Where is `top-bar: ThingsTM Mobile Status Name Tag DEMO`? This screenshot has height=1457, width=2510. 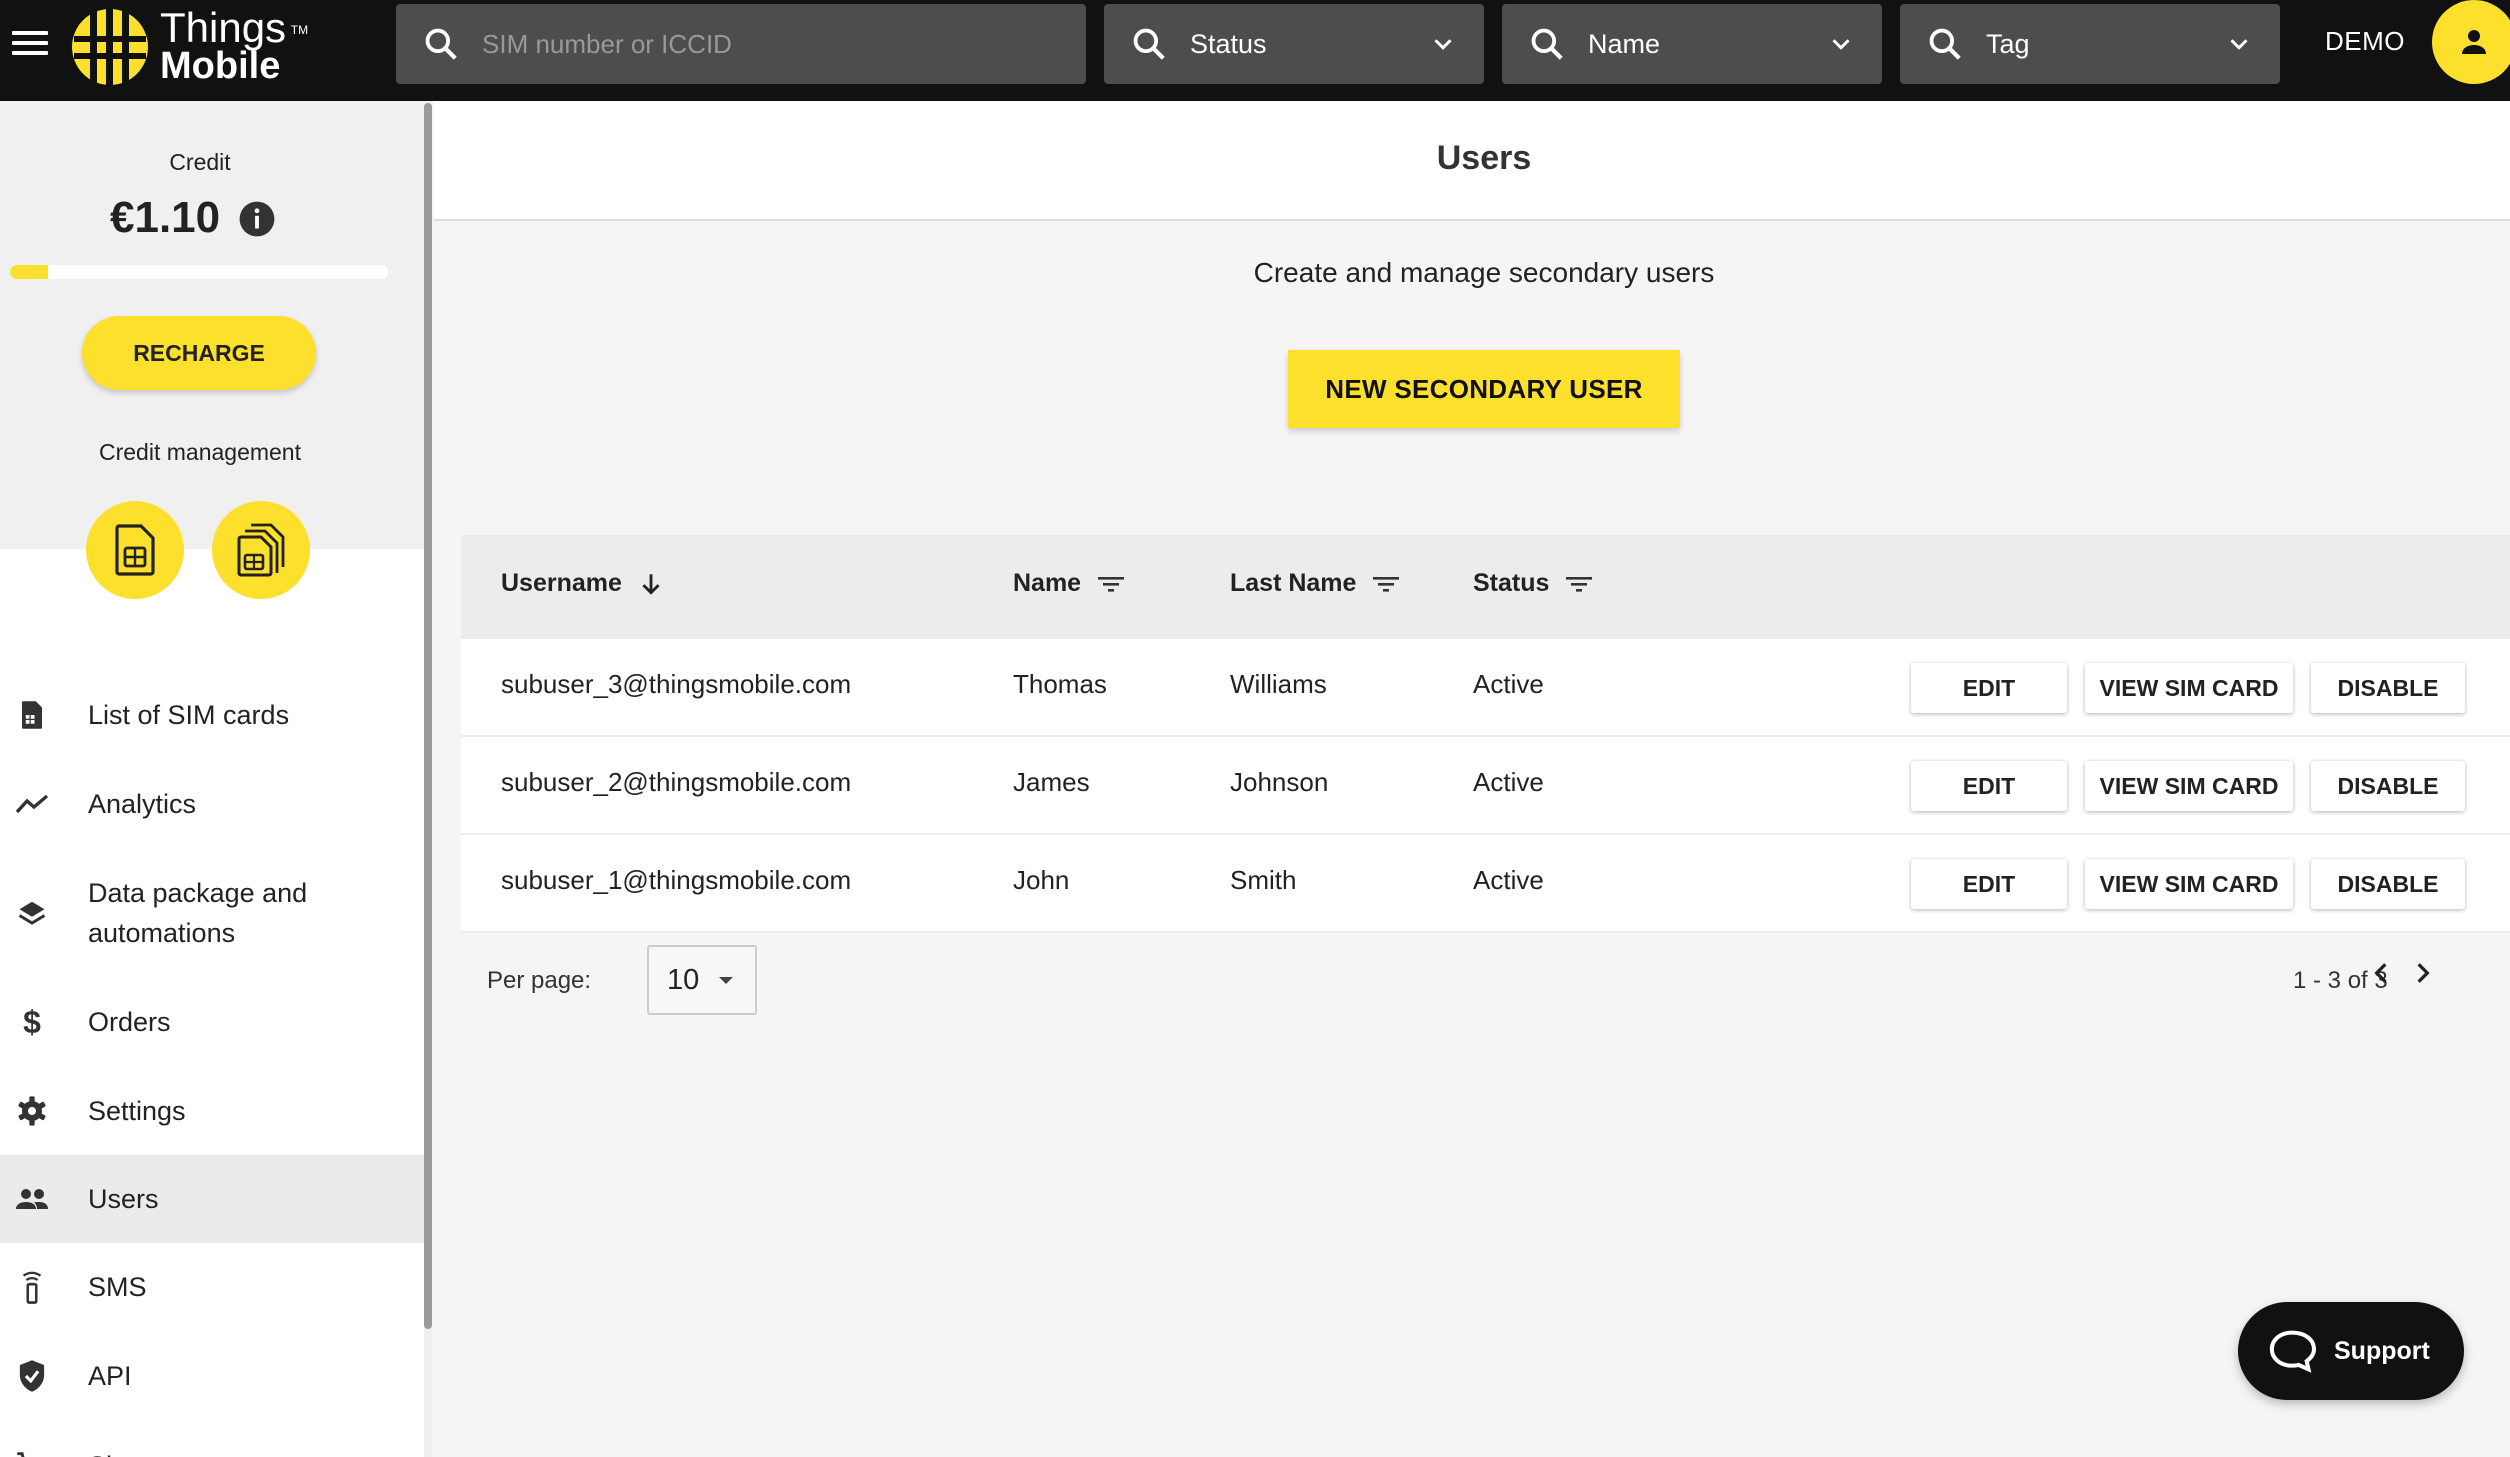
top-bar: ThingsTM Mobile Status Name Tag DEMO is located at coordinates (1255, 50).